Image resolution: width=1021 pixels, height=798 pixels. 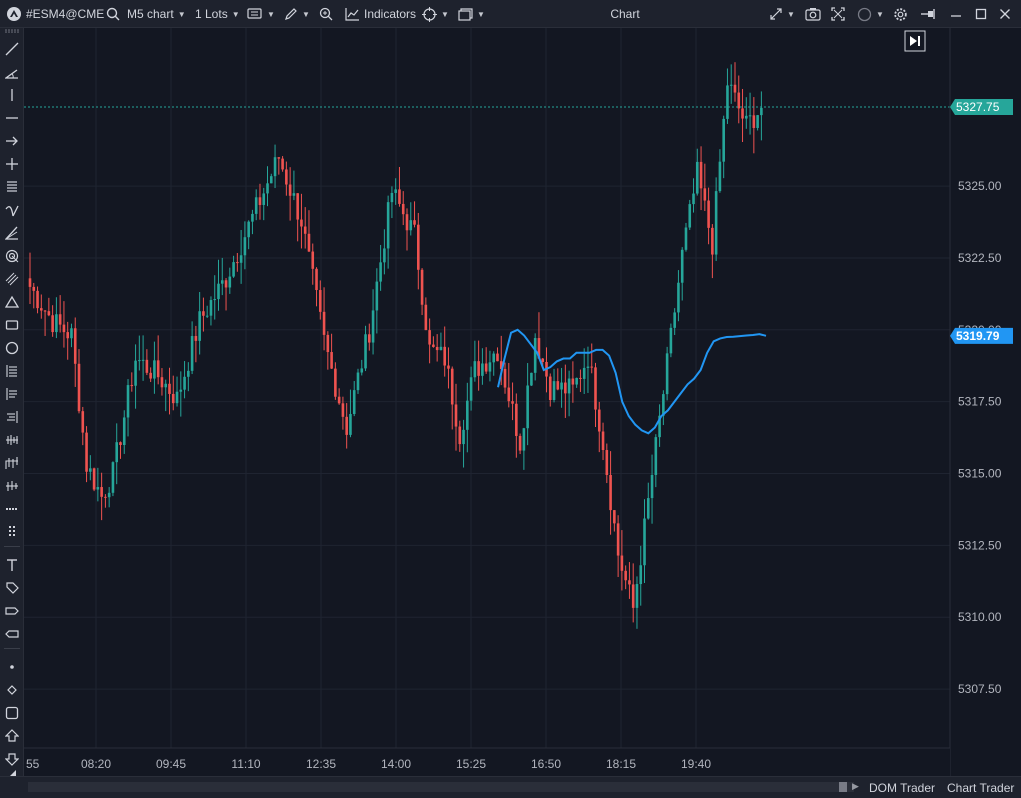 What do you see at coordinates (980, 788) in the screenshot?
I see `chart-trader-button: Chart Trader` at bounding box center [980, 788].